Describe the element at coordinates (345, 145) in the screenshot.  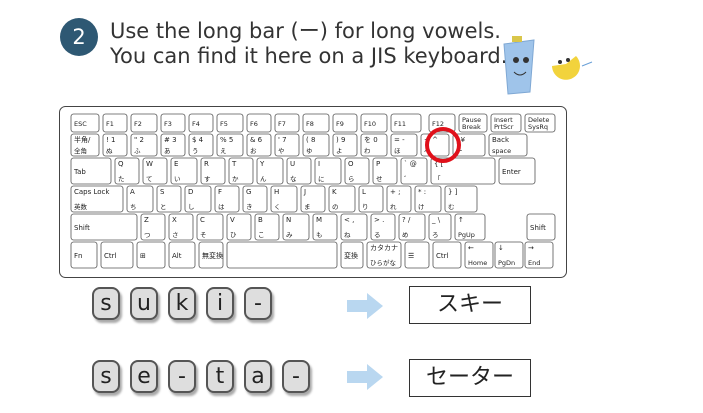
I see `keyboard-key: ) 9 よ` at that location.